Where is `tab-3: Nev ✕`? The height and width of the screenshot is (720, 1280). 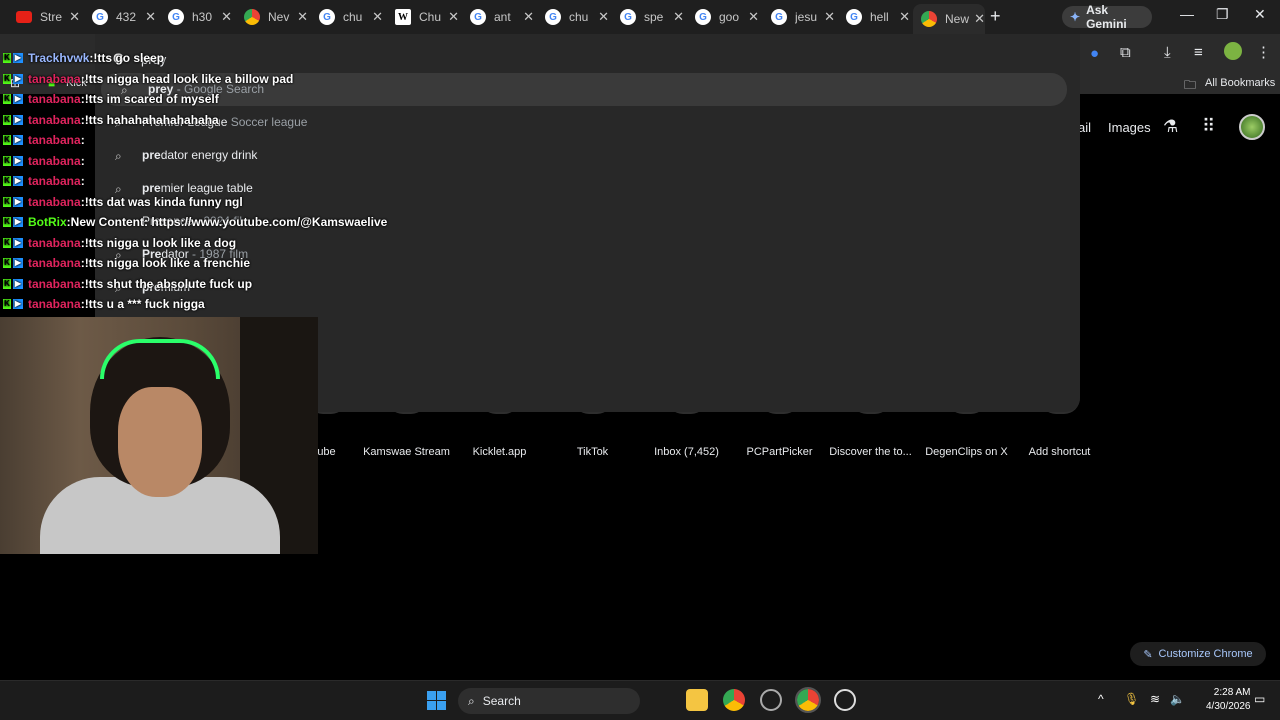
tab-3: Nev ✕ is located at coordinates (272, 17).